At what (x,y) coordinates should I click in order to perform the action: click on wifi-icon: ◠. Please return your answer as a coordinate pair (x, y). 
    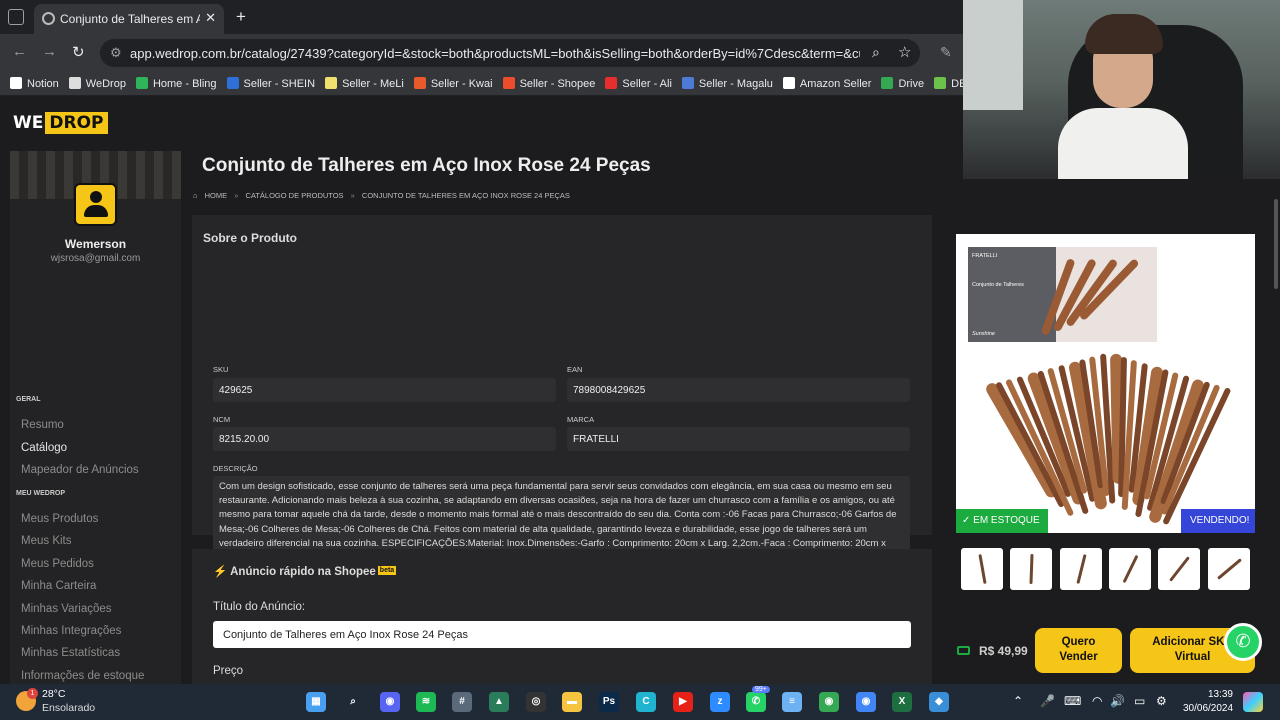
    Looking at the image, I should click on (1097, 701).